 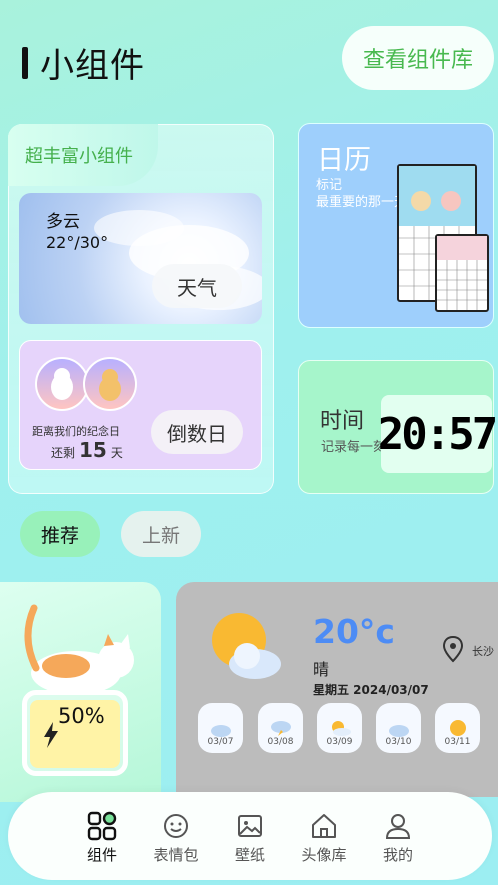 I want to click on forecast-day: 03/08, so click(x=280, y=728).